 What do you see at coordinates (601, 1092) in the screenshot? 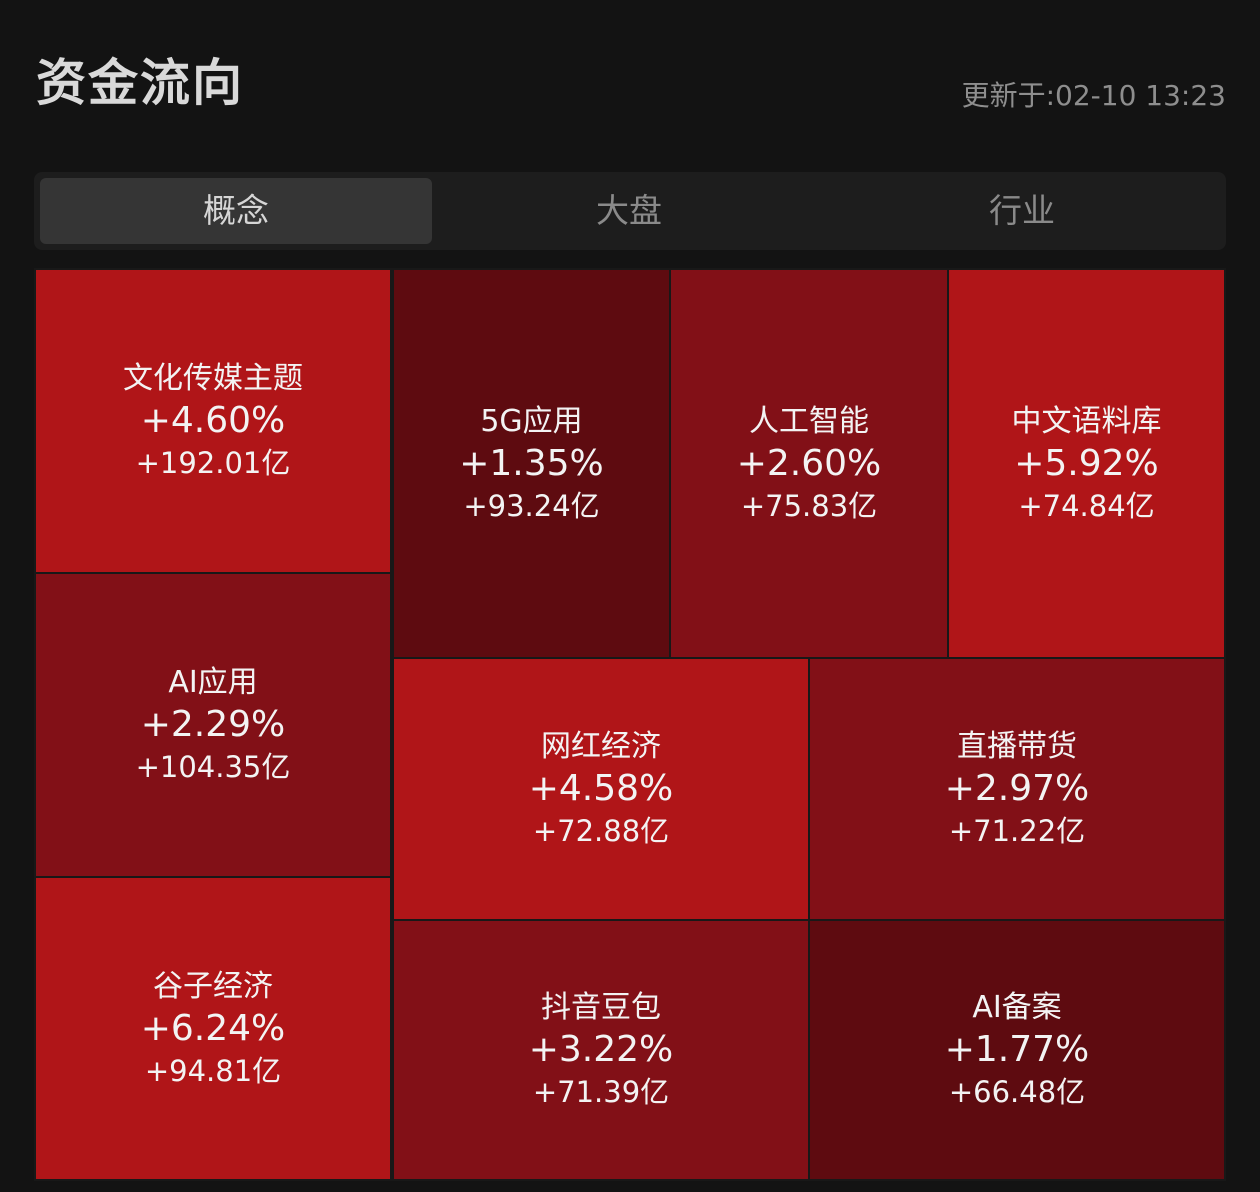
I see `tile-net-inflow: +71.39亿` at bounding box center [601, 1092].